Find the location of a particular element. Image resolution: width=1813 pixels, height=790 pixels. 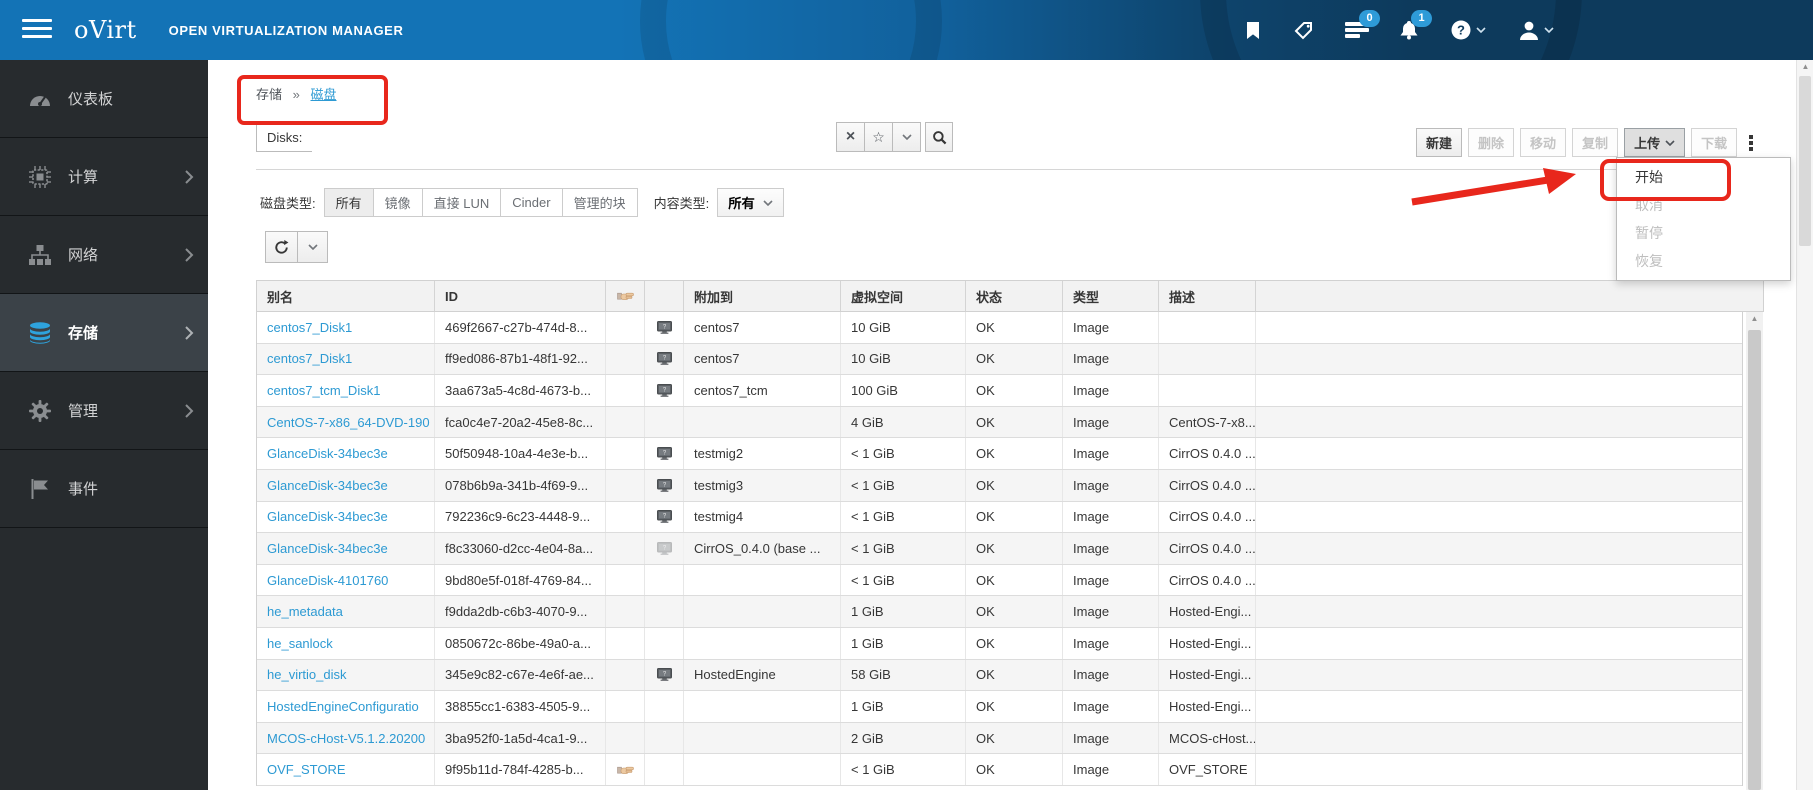

tag-icon is located at coordinates (1305, 30).